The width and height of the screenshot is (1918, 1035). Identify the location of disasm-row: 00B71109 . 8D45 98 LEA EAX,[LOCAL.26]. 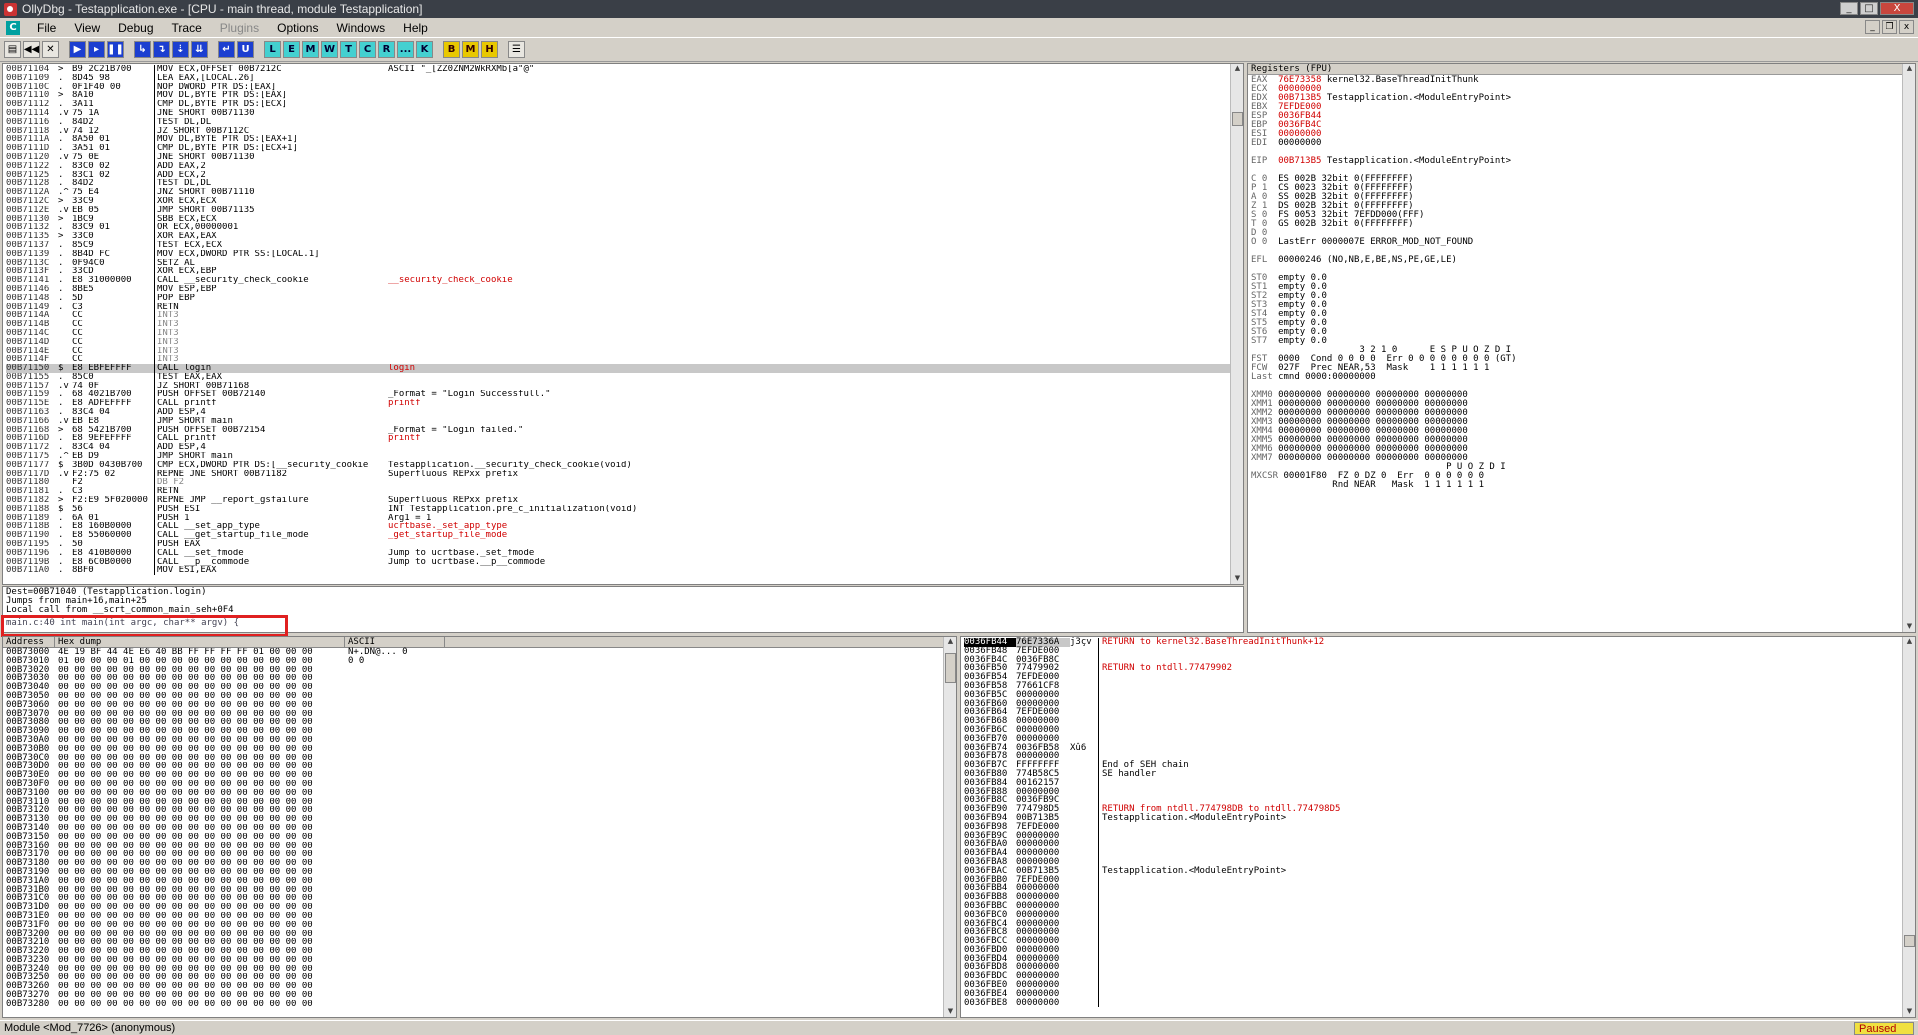
(624, 78).